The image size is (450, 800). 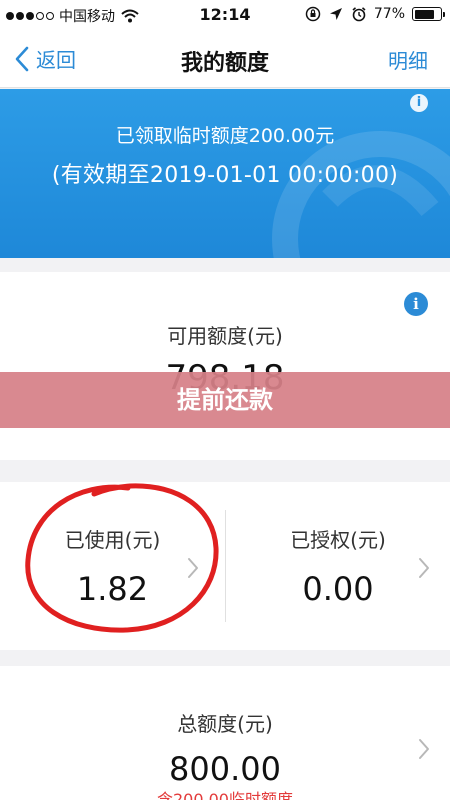 I want to click on detail-button: 明细, so click(x=408, y=59).